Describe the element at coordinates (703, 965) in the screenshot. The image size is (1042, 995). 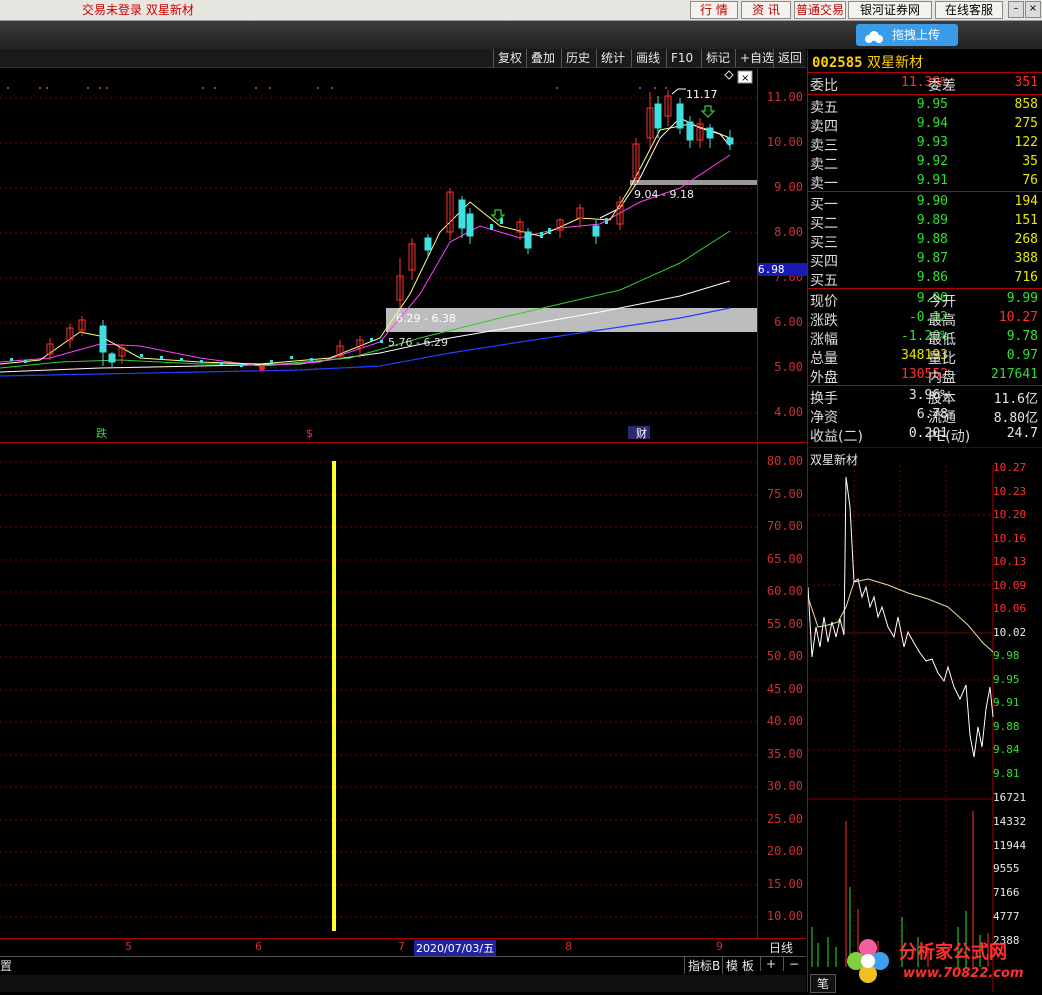
I see `indicator-b-button: 指标B` at that location.